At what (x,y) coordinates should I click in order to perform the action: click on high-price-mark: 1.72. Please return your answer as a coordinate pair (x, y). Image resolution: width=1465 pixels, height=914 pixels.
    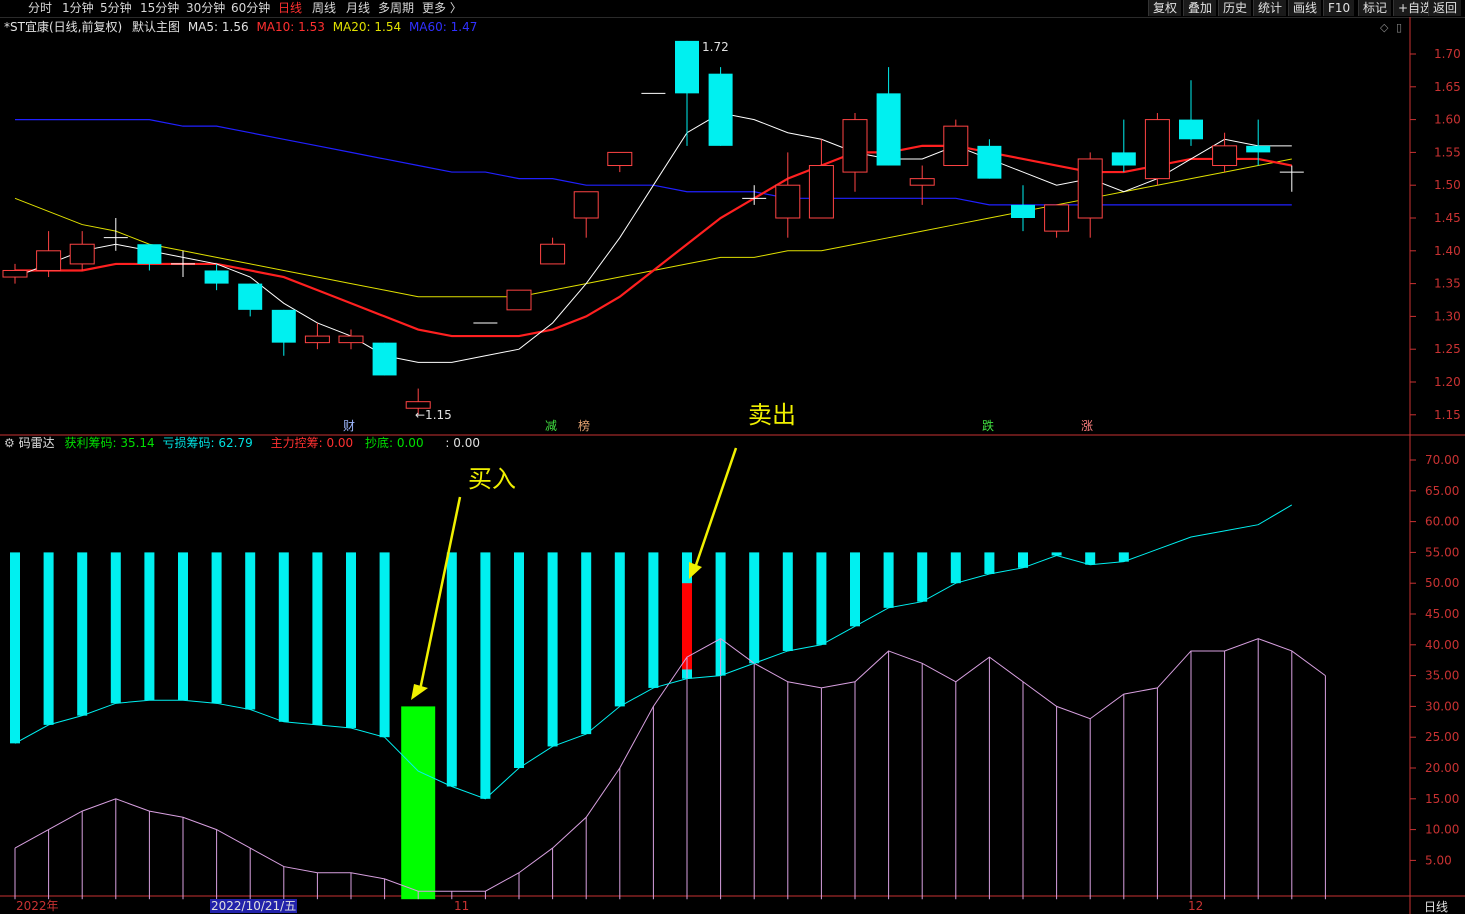
    Looking at the image, I should click on (715, 47).